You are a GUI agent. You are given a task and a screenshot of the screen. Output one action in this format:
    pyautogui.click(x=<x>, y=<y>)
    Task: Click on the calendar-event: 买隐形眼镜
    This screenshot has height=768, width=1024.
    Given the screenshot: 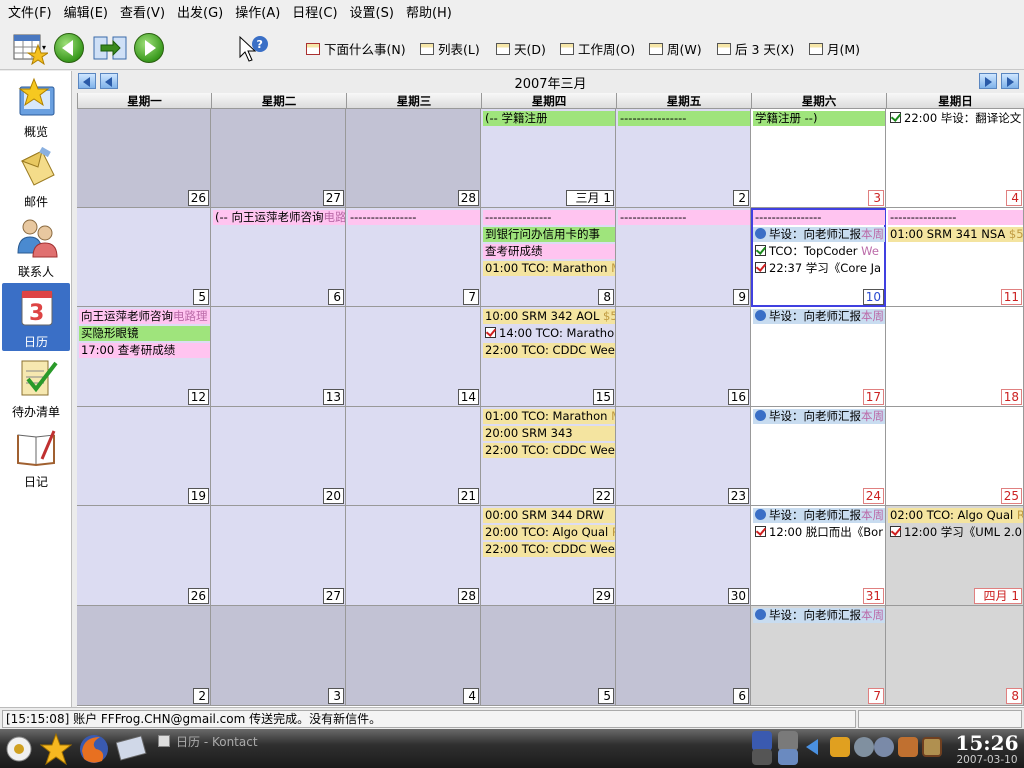 What is the action you would take?
    pyautogui.click(x=144, y=333)
    